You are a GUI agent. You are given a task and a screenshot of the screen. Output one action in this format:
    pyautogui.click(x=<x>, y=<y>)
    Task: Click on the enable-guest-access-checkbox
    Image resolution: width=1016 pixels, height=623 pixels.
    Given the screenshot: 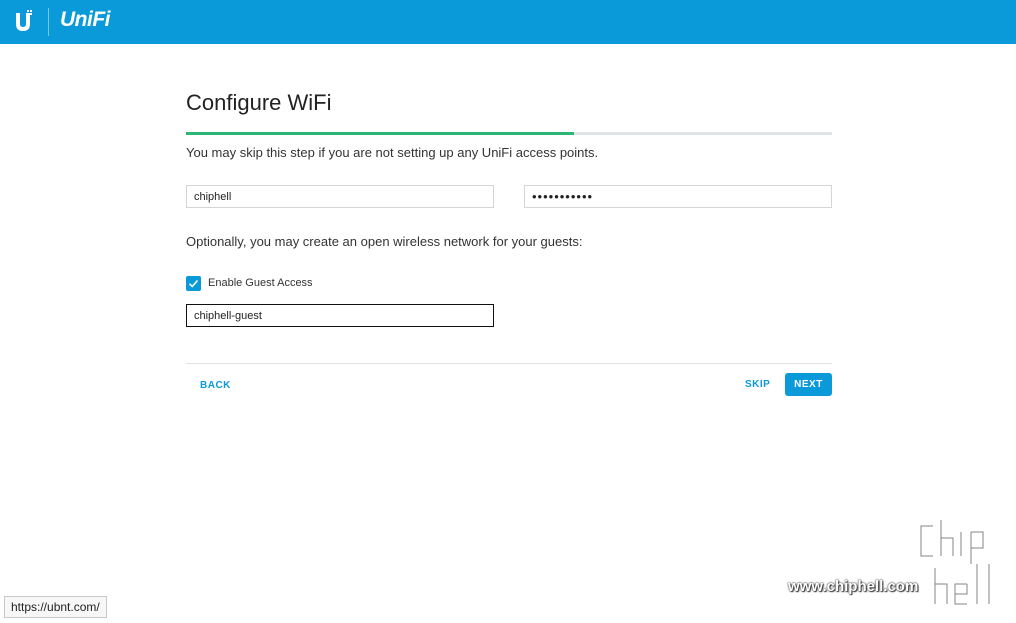 What is the action you would take?
    pyautogui.click(x=193, y=283)
    